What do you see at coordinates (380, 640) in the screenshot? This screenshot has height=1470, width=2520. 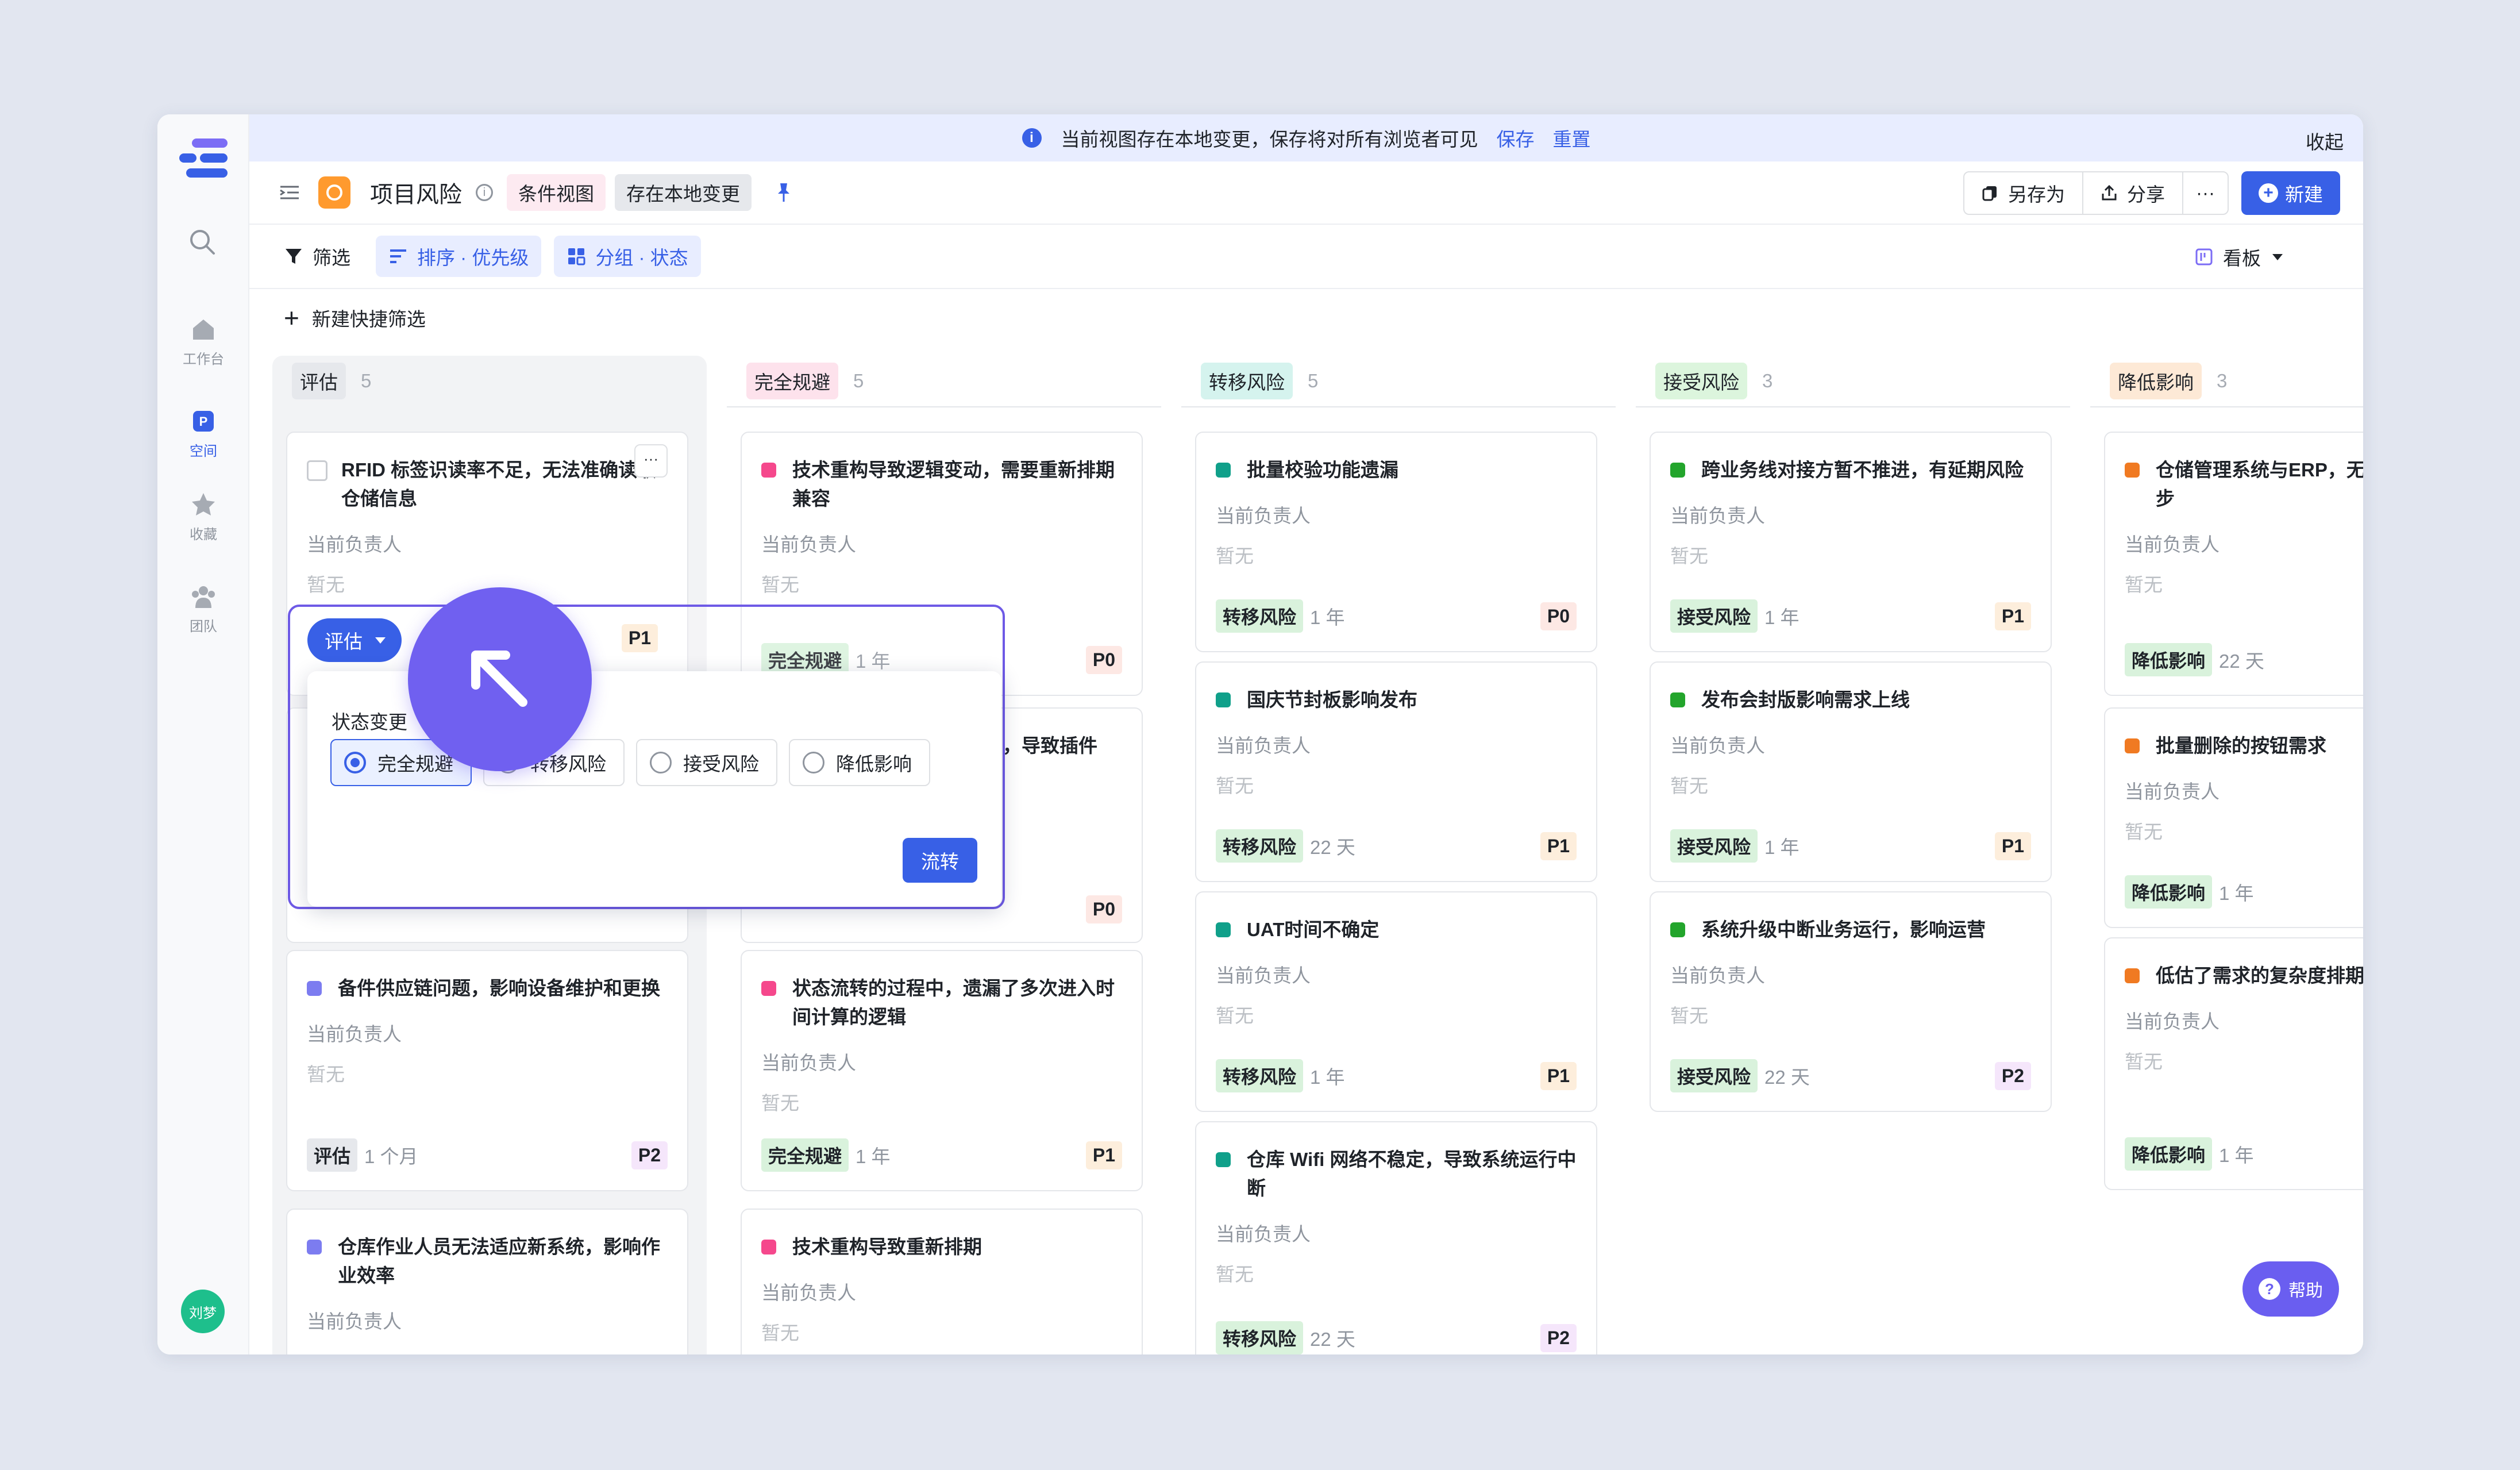 I see `chevron-down-icon` at bounding box center [380, 640].